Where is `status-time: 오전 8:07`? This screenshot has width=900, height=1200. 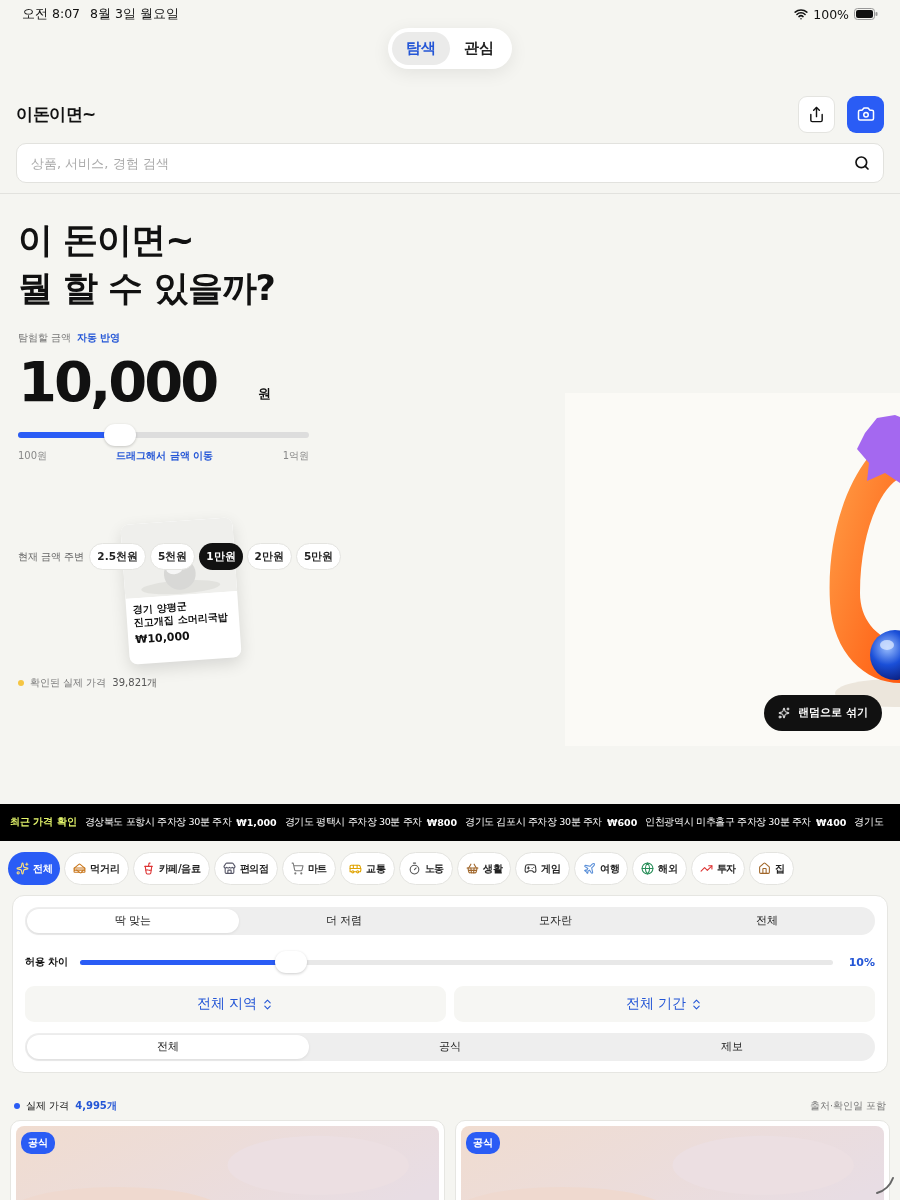 status-time: 오전 8:07 is located at coordinates (51, 14).